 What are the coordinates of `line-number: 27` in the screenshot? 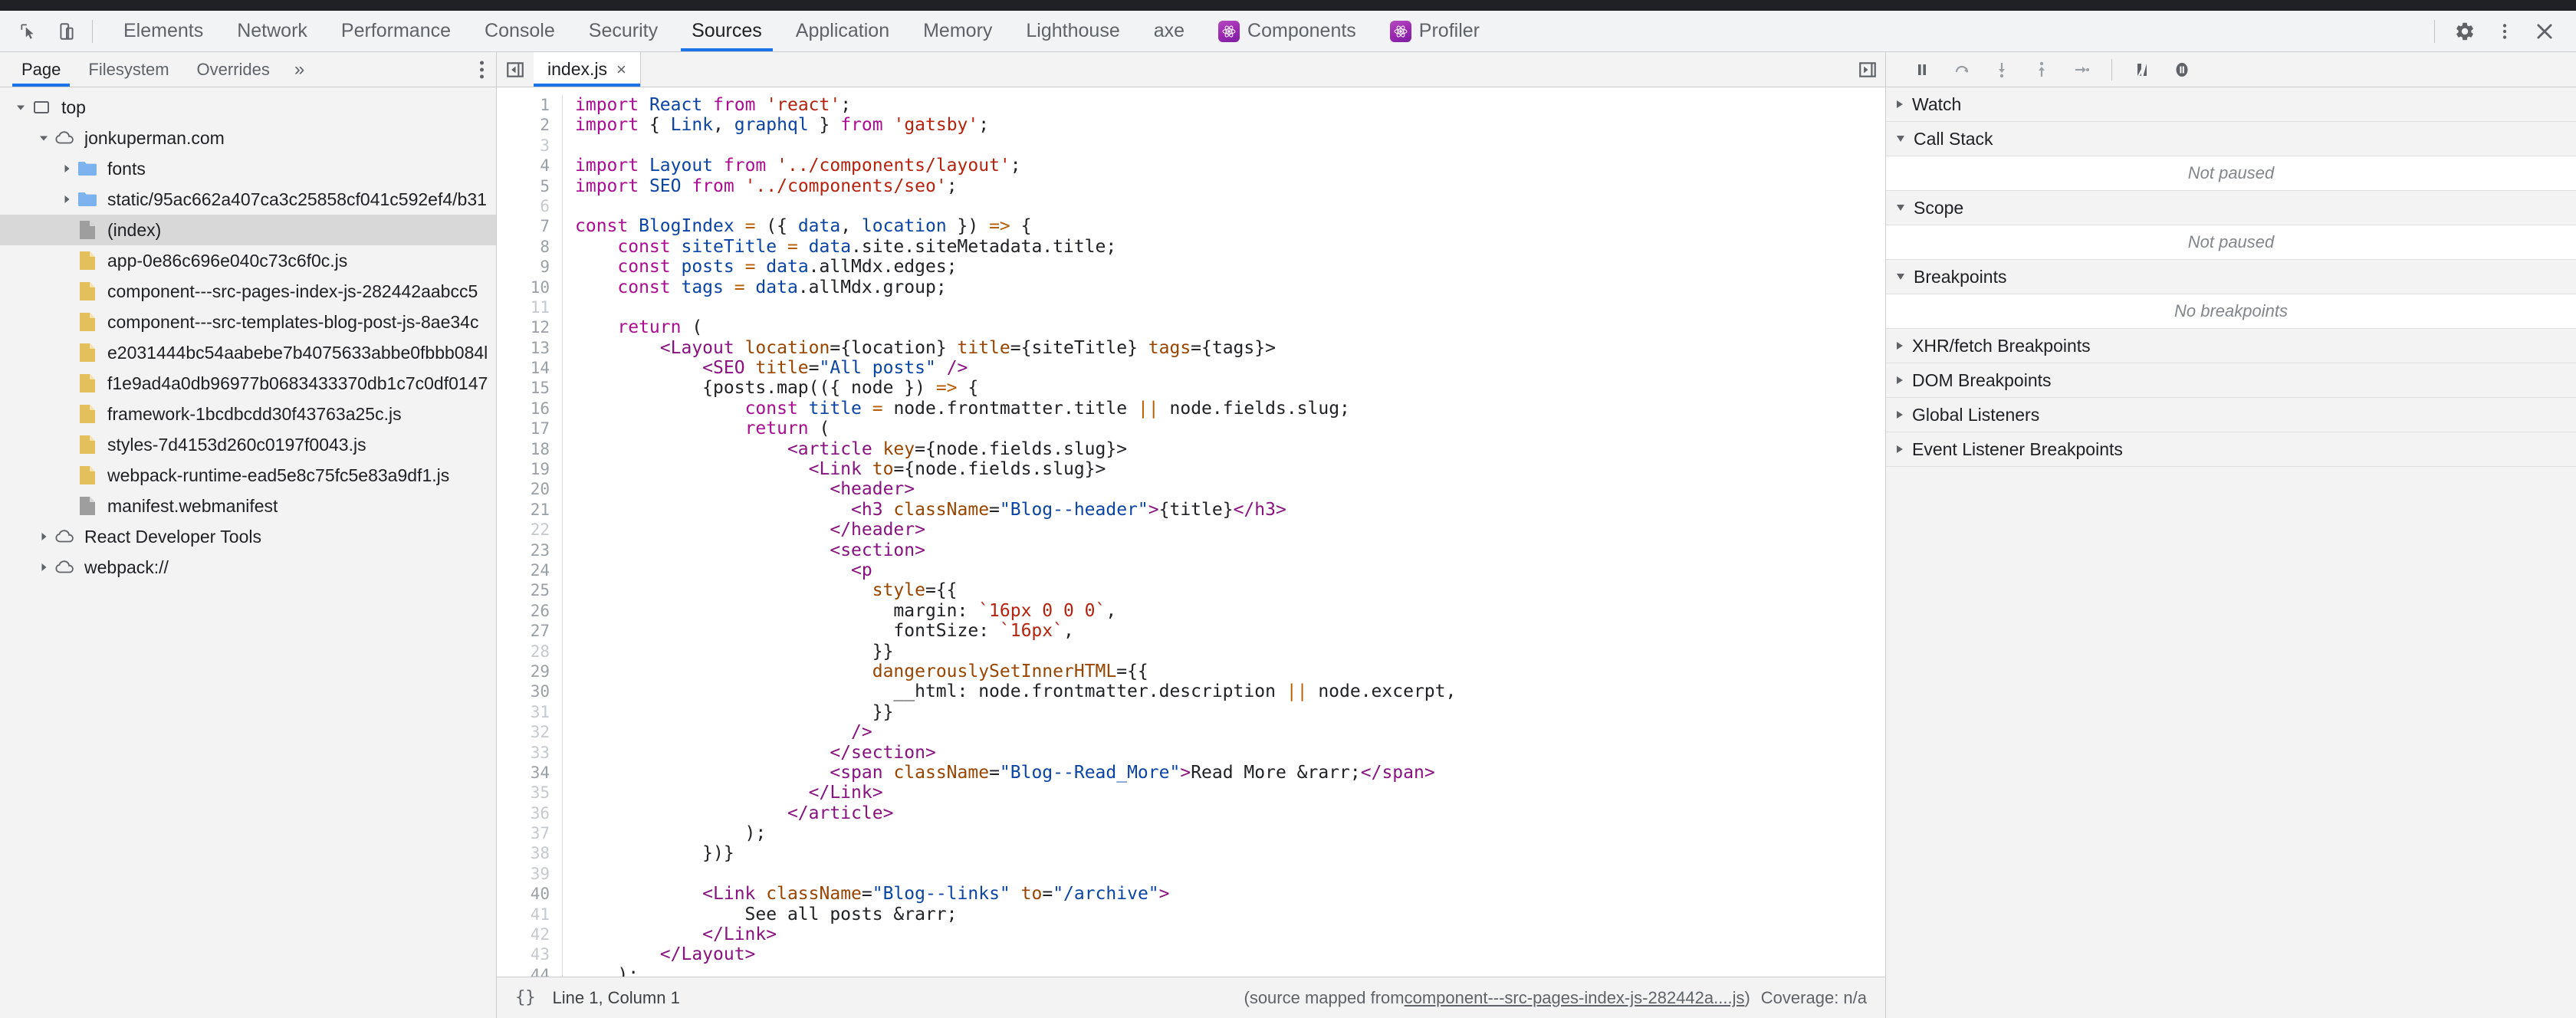 It's located at (530, 631).